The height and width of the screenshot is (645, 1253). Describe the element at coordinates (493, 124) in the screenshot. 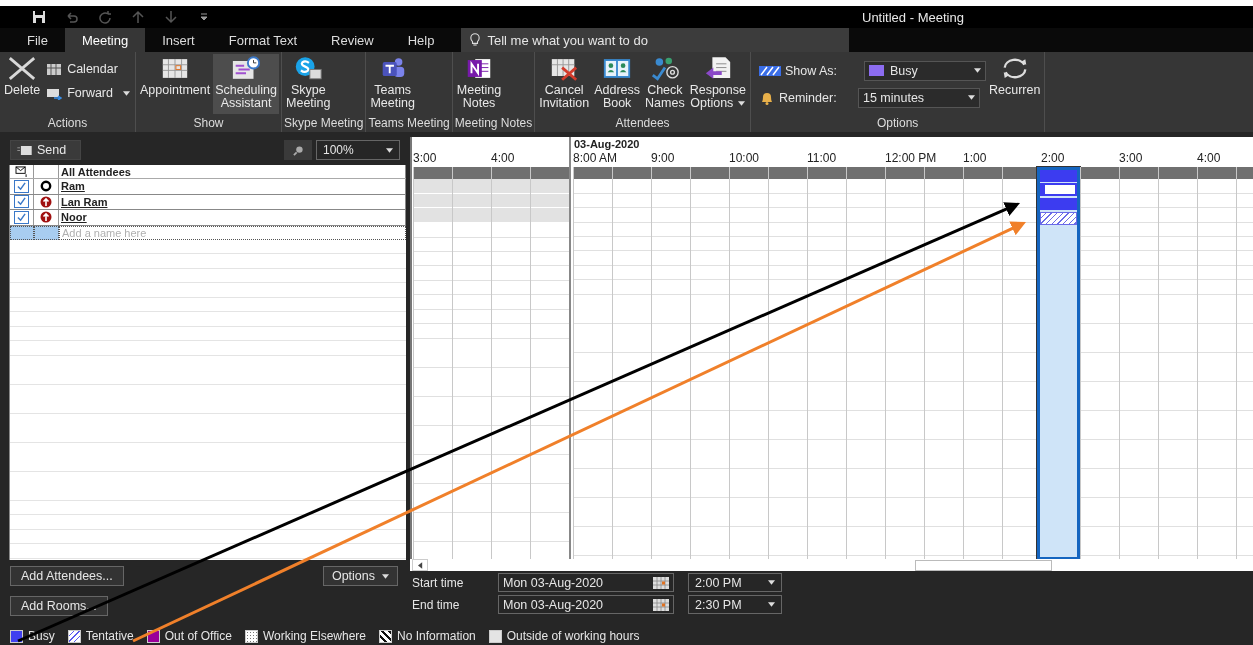

I see `group-label: Meeting Notes` at that location.